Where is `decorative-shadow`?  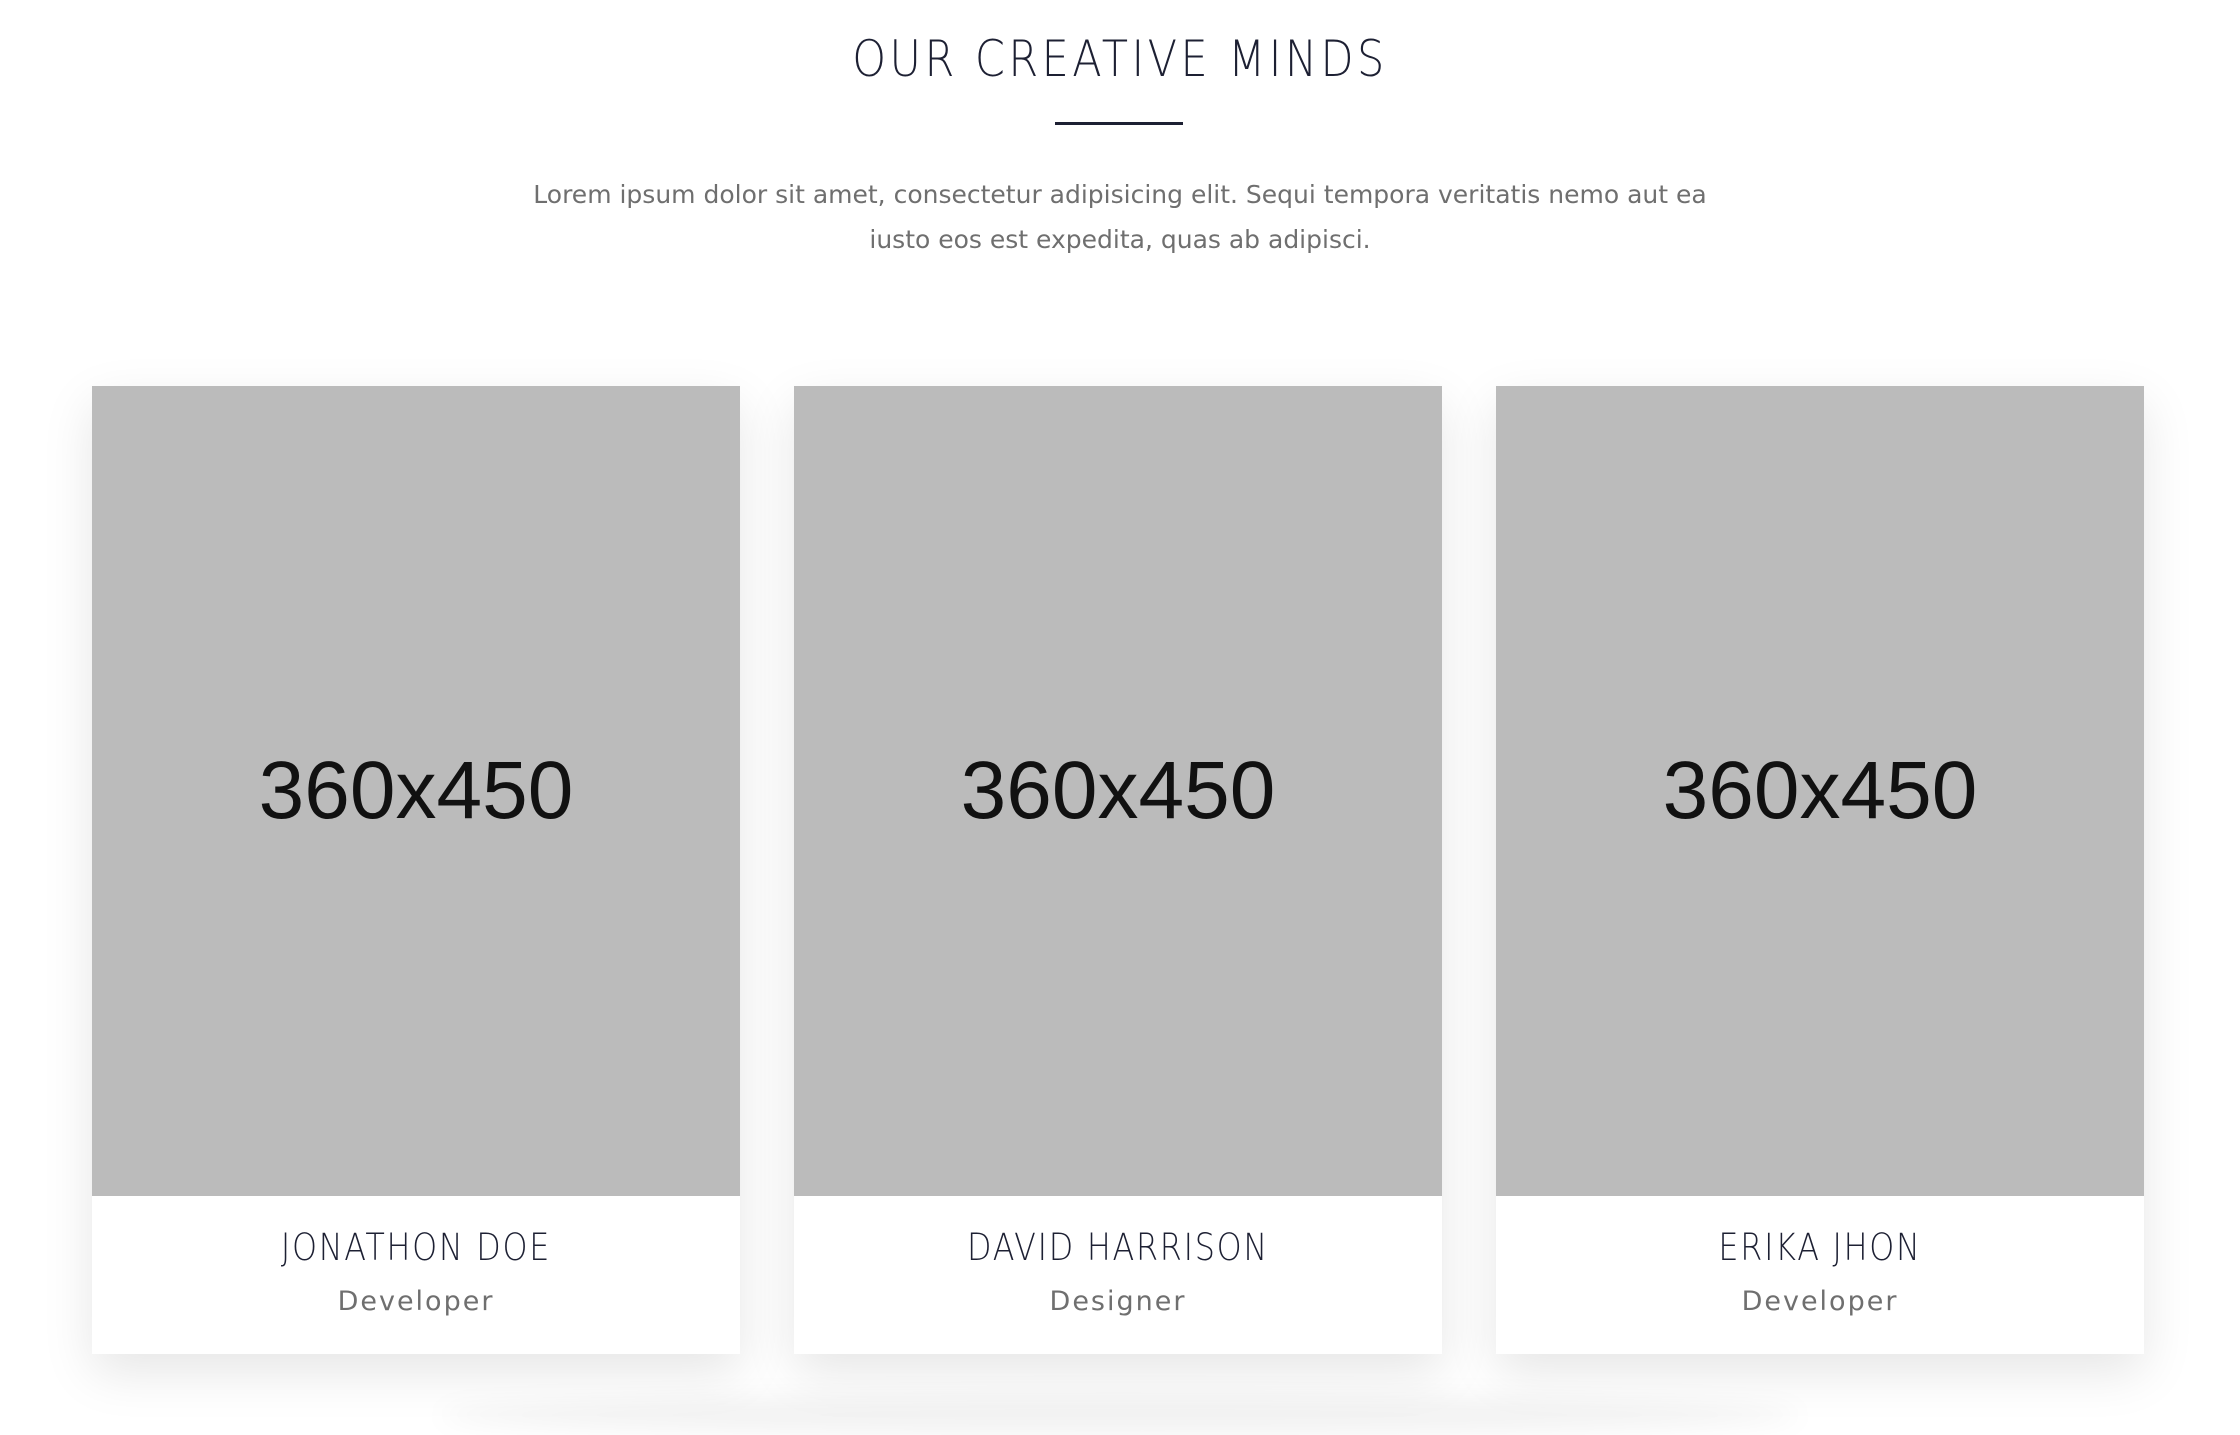 decorative-shadow is located at coordinates (1120, 1415).